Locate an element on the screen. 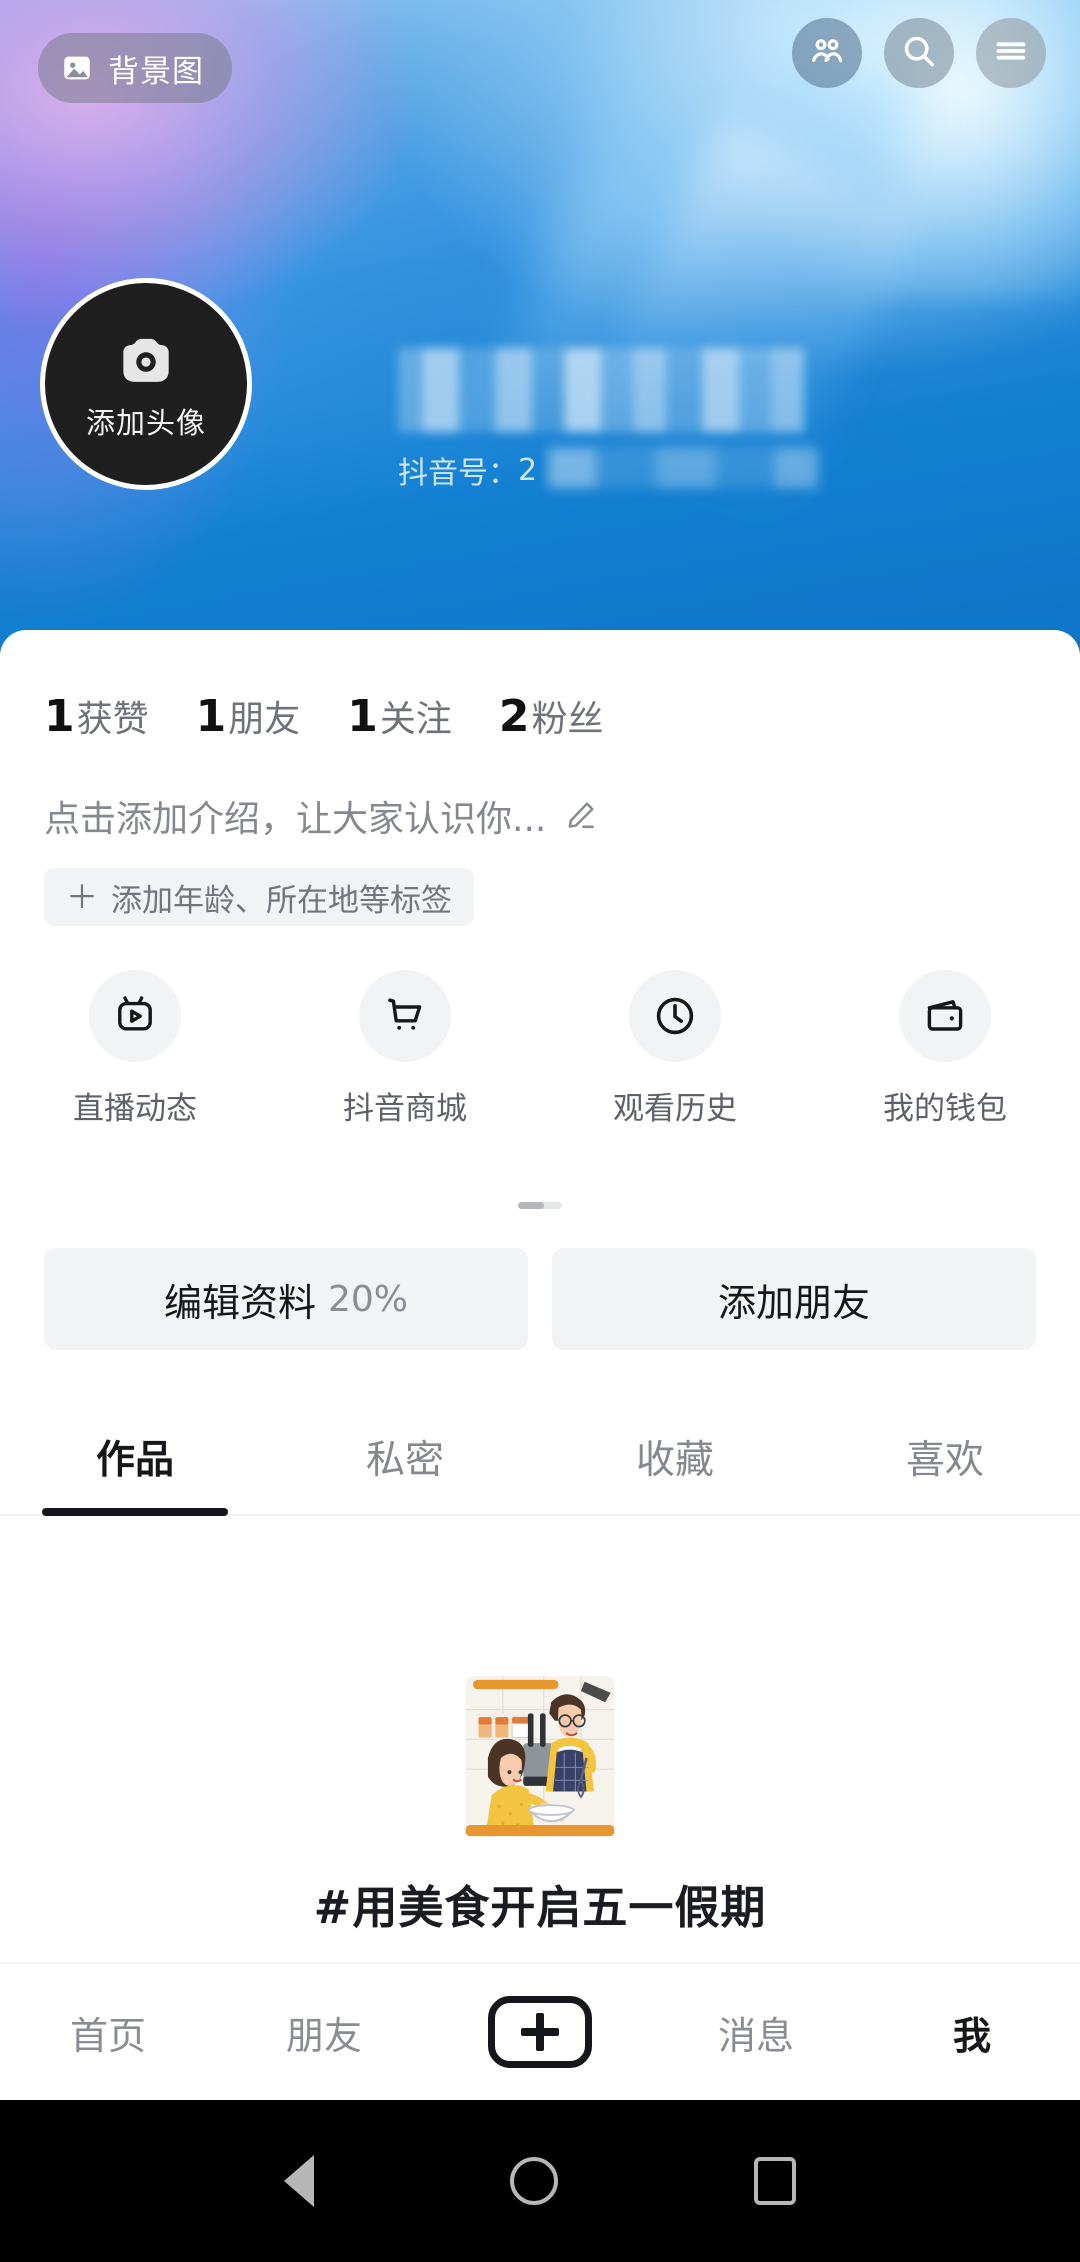  background-image-label: 背景图 is located at coordinates (156, 71).